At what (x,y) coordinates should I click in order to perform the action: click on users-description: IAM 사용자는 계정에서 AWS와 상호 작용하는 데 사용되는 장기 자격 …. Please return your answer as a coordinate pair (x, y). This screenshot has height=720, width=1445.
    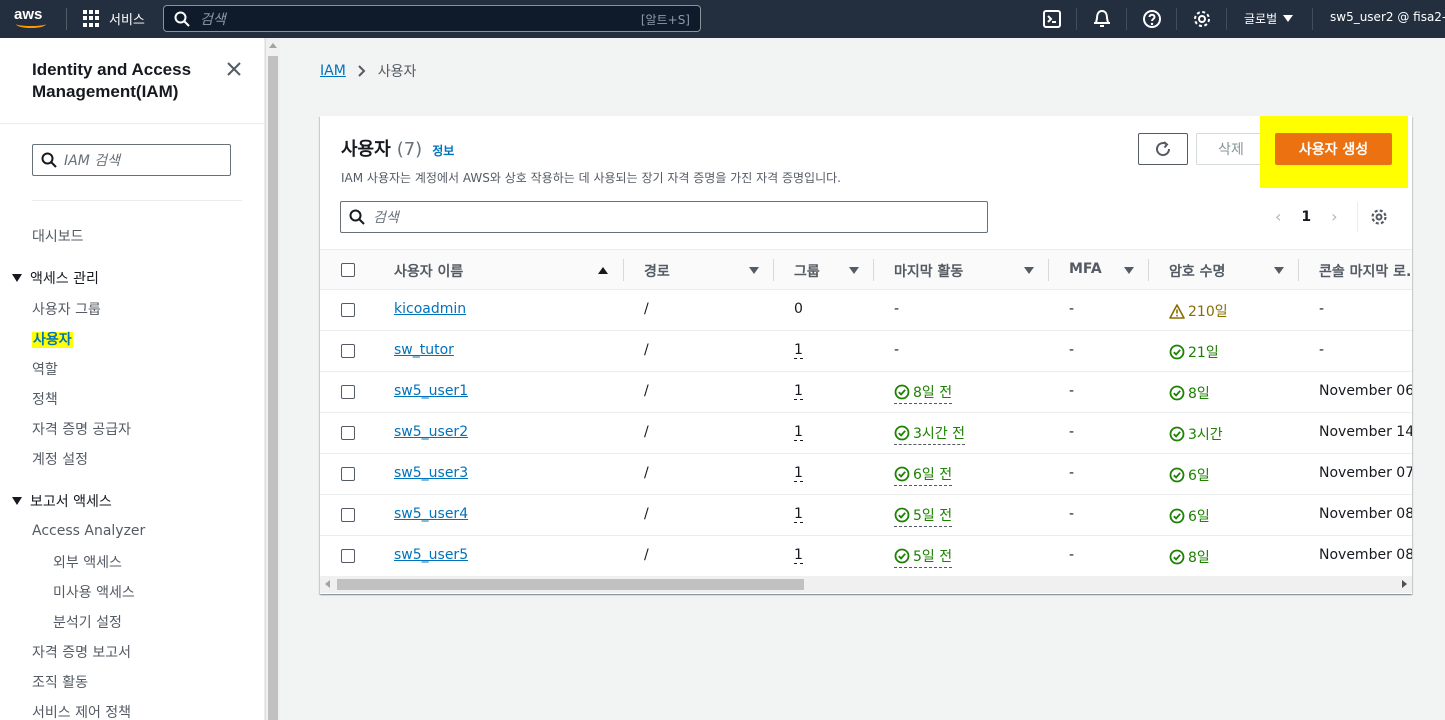
    Looking at the image, I should click on (591, 178).